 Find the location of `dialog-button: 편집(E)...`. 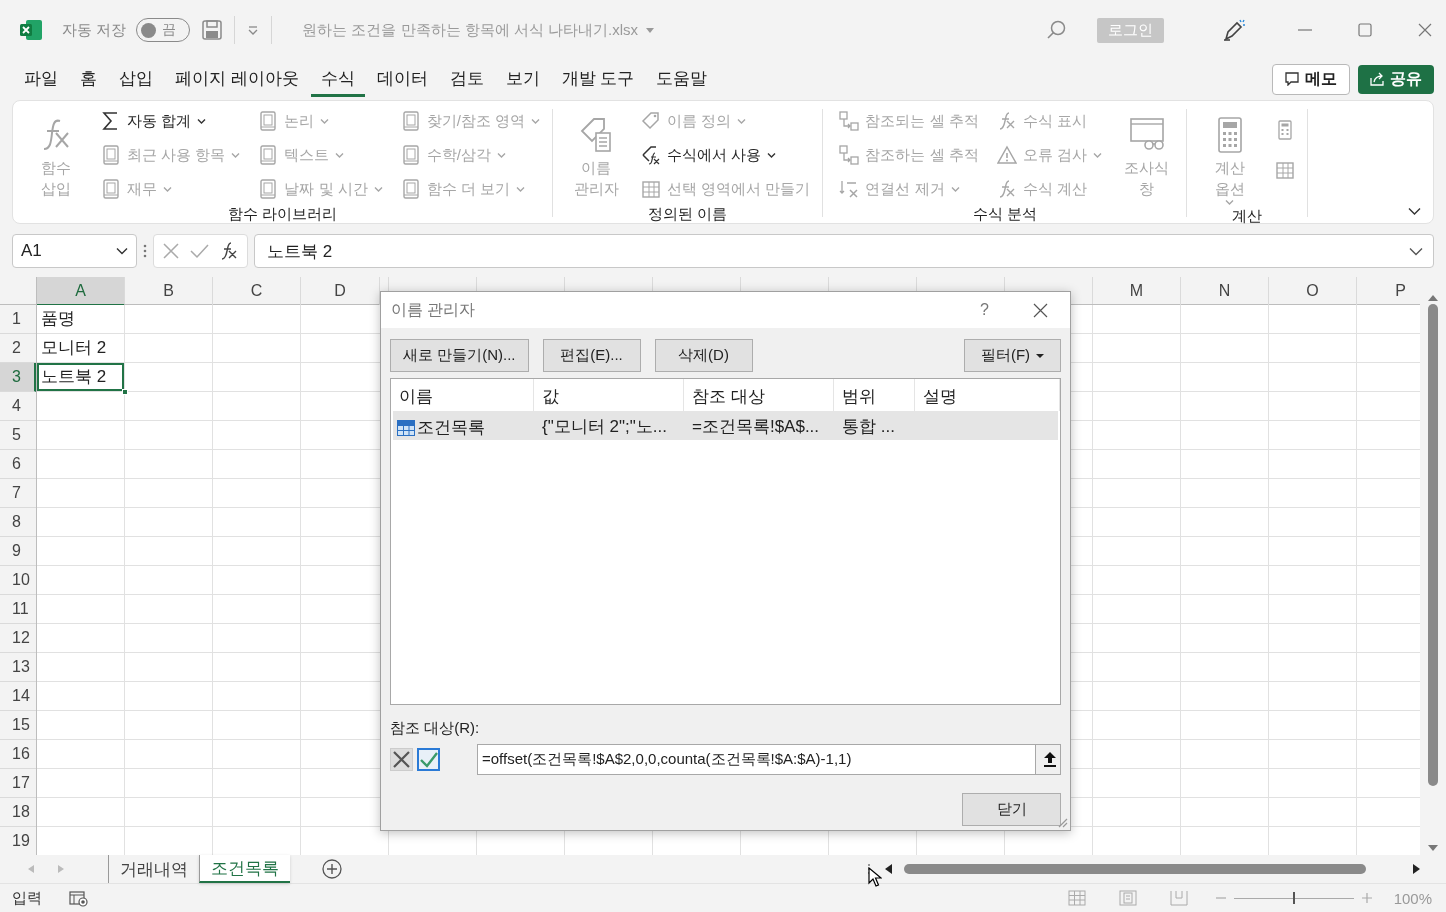

dialog-button: 편집(E)... is located at coordinates (591, 355).